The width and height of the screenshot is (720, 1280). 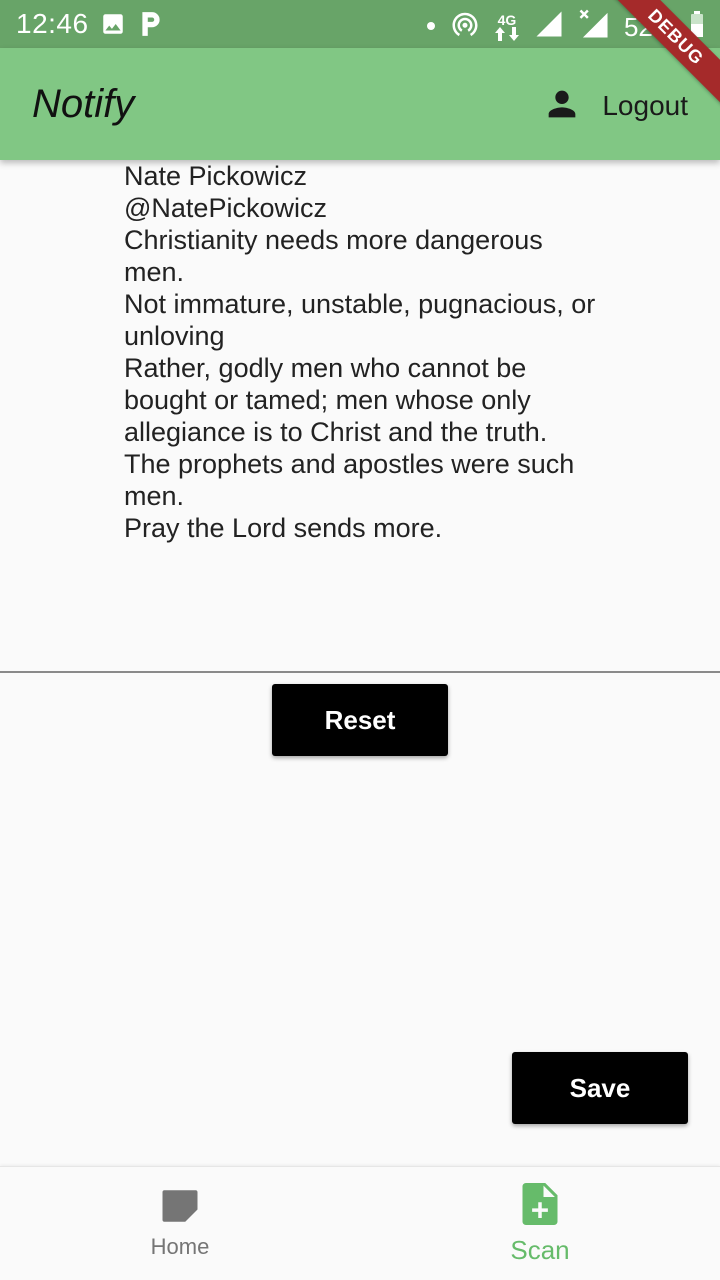 I want to click on status-time: 12:46, so click(x=52, y=23).